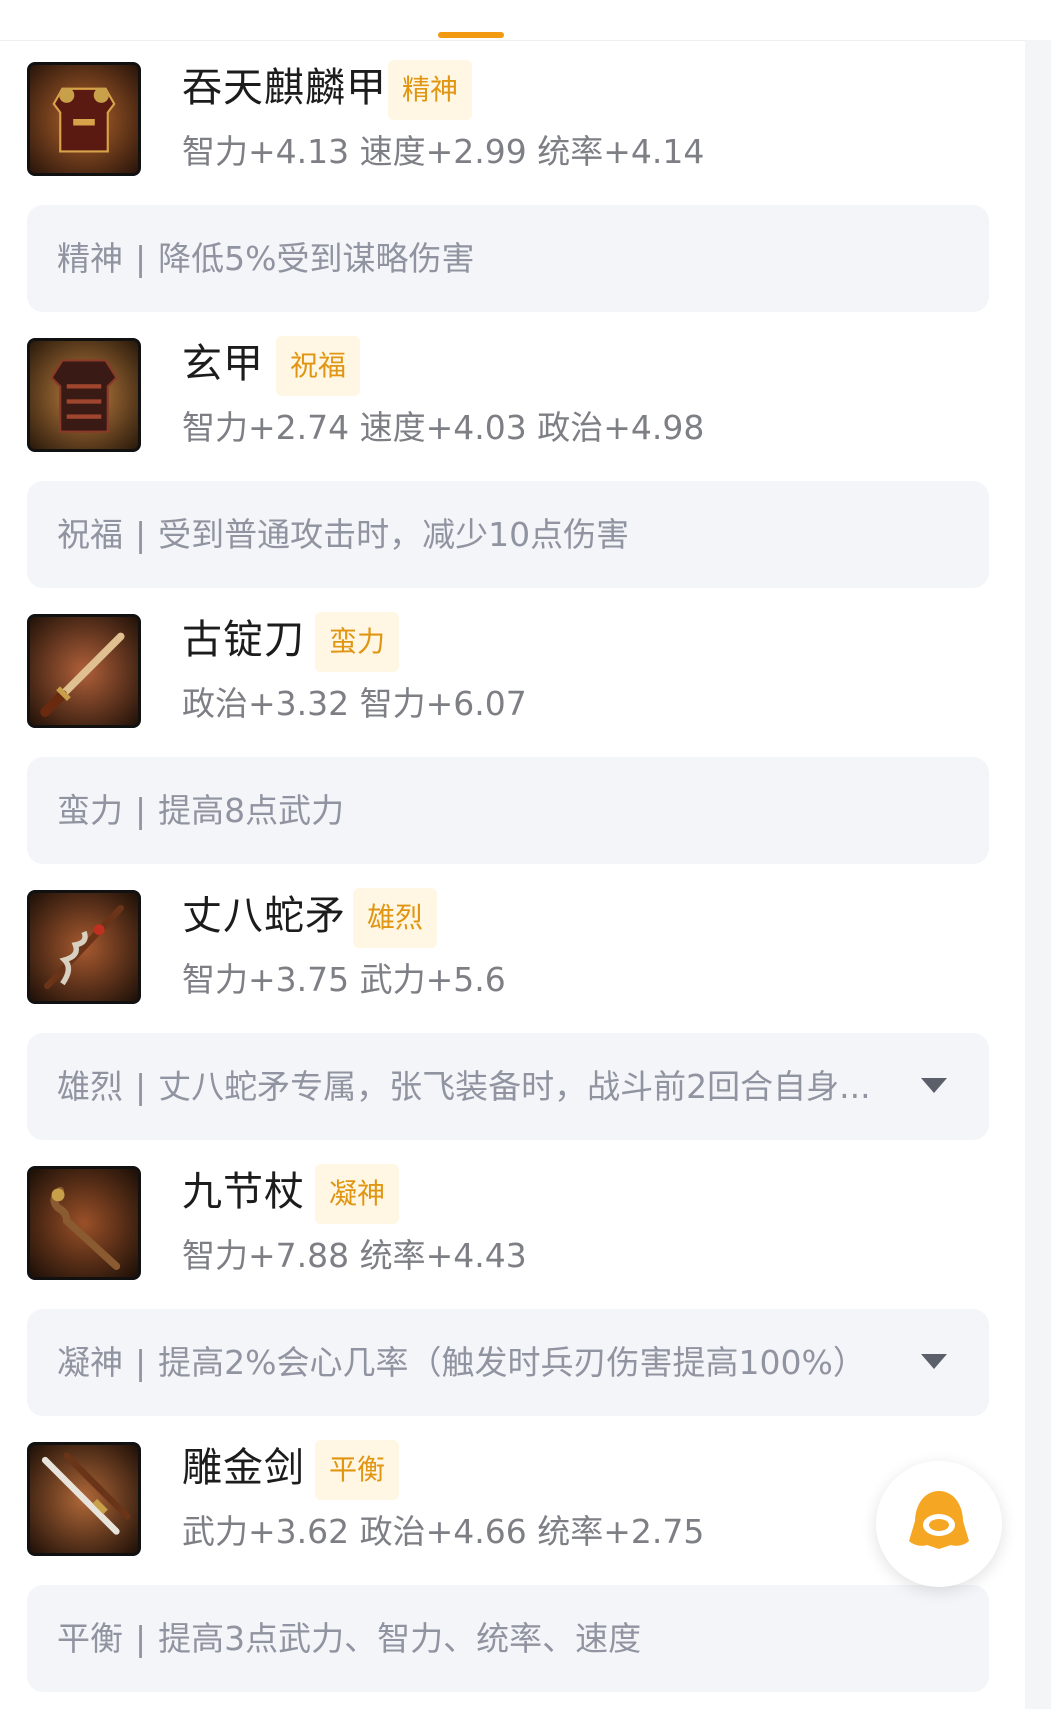 The image size is (1051, 1709). Describe the element at coordinates (316, 258) in the screenshot. I see `skill-text: 降低5%受到谋略伤害` at that location.